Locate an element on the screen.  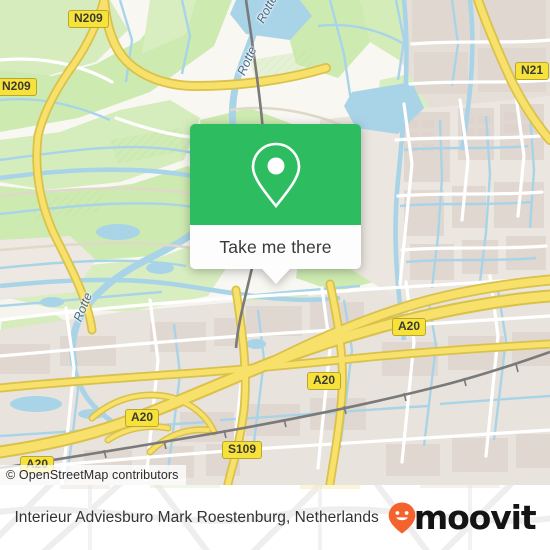
osm-attribution: © OpenStreetMap contributors is located at coordinates (93, 475).